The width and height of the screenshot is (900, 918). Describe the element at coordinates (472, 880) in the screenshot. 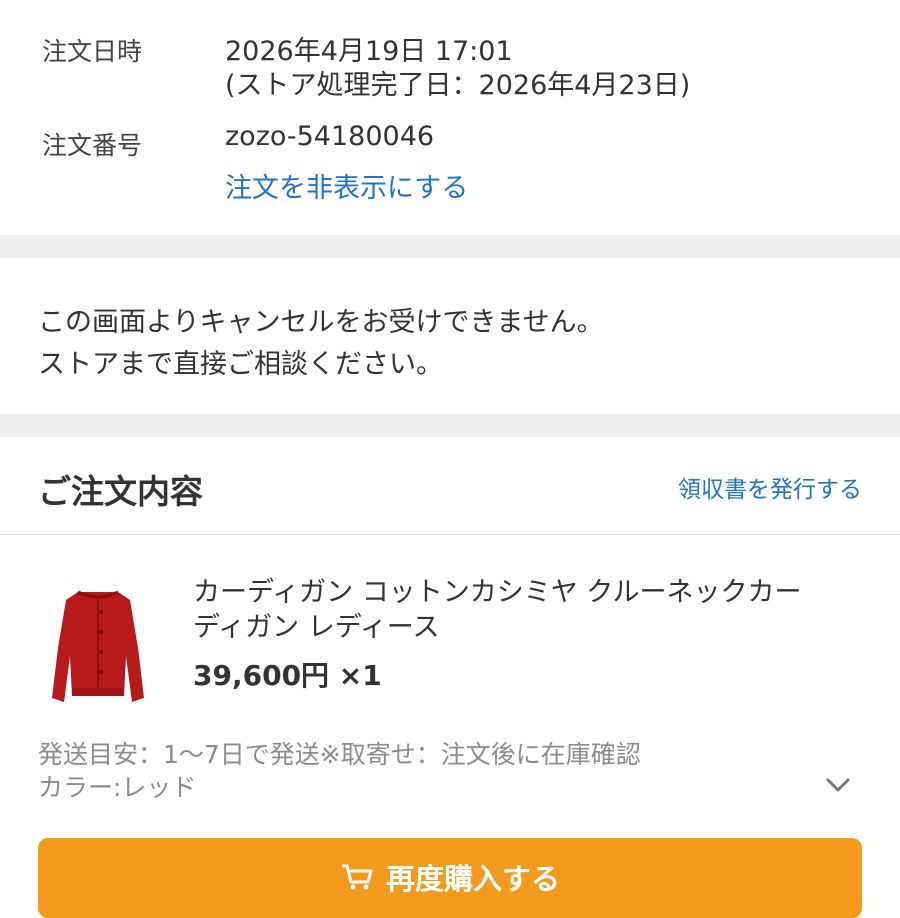

I see `rebuy-label: 再度購入する` at that location.